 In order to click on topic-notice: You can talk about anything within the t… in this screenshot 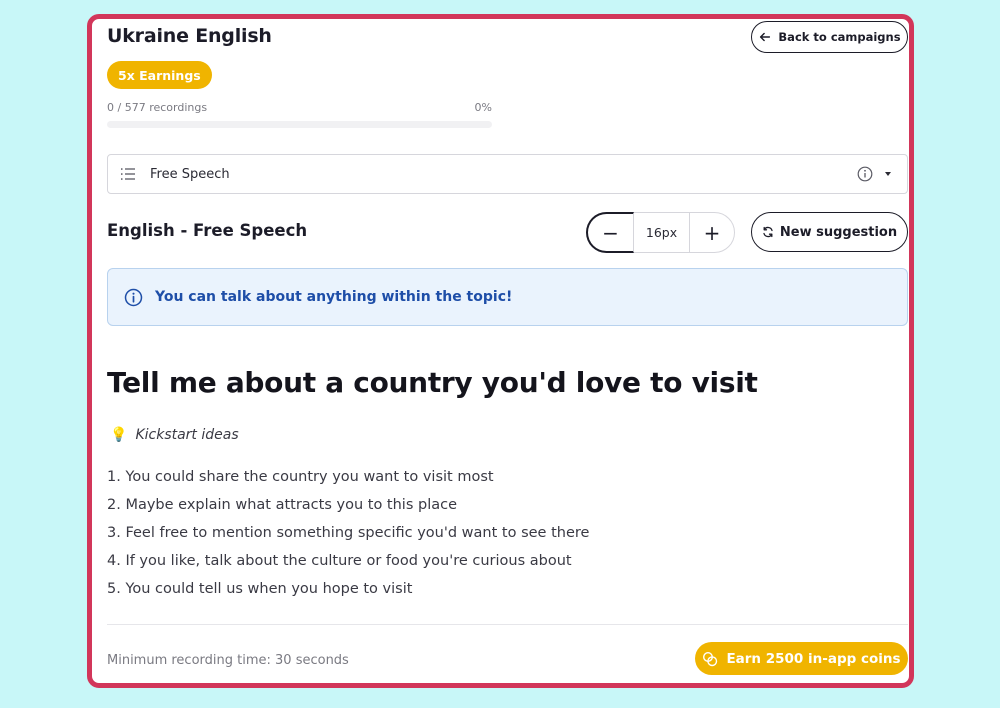, I will do `click(507, 297)`.